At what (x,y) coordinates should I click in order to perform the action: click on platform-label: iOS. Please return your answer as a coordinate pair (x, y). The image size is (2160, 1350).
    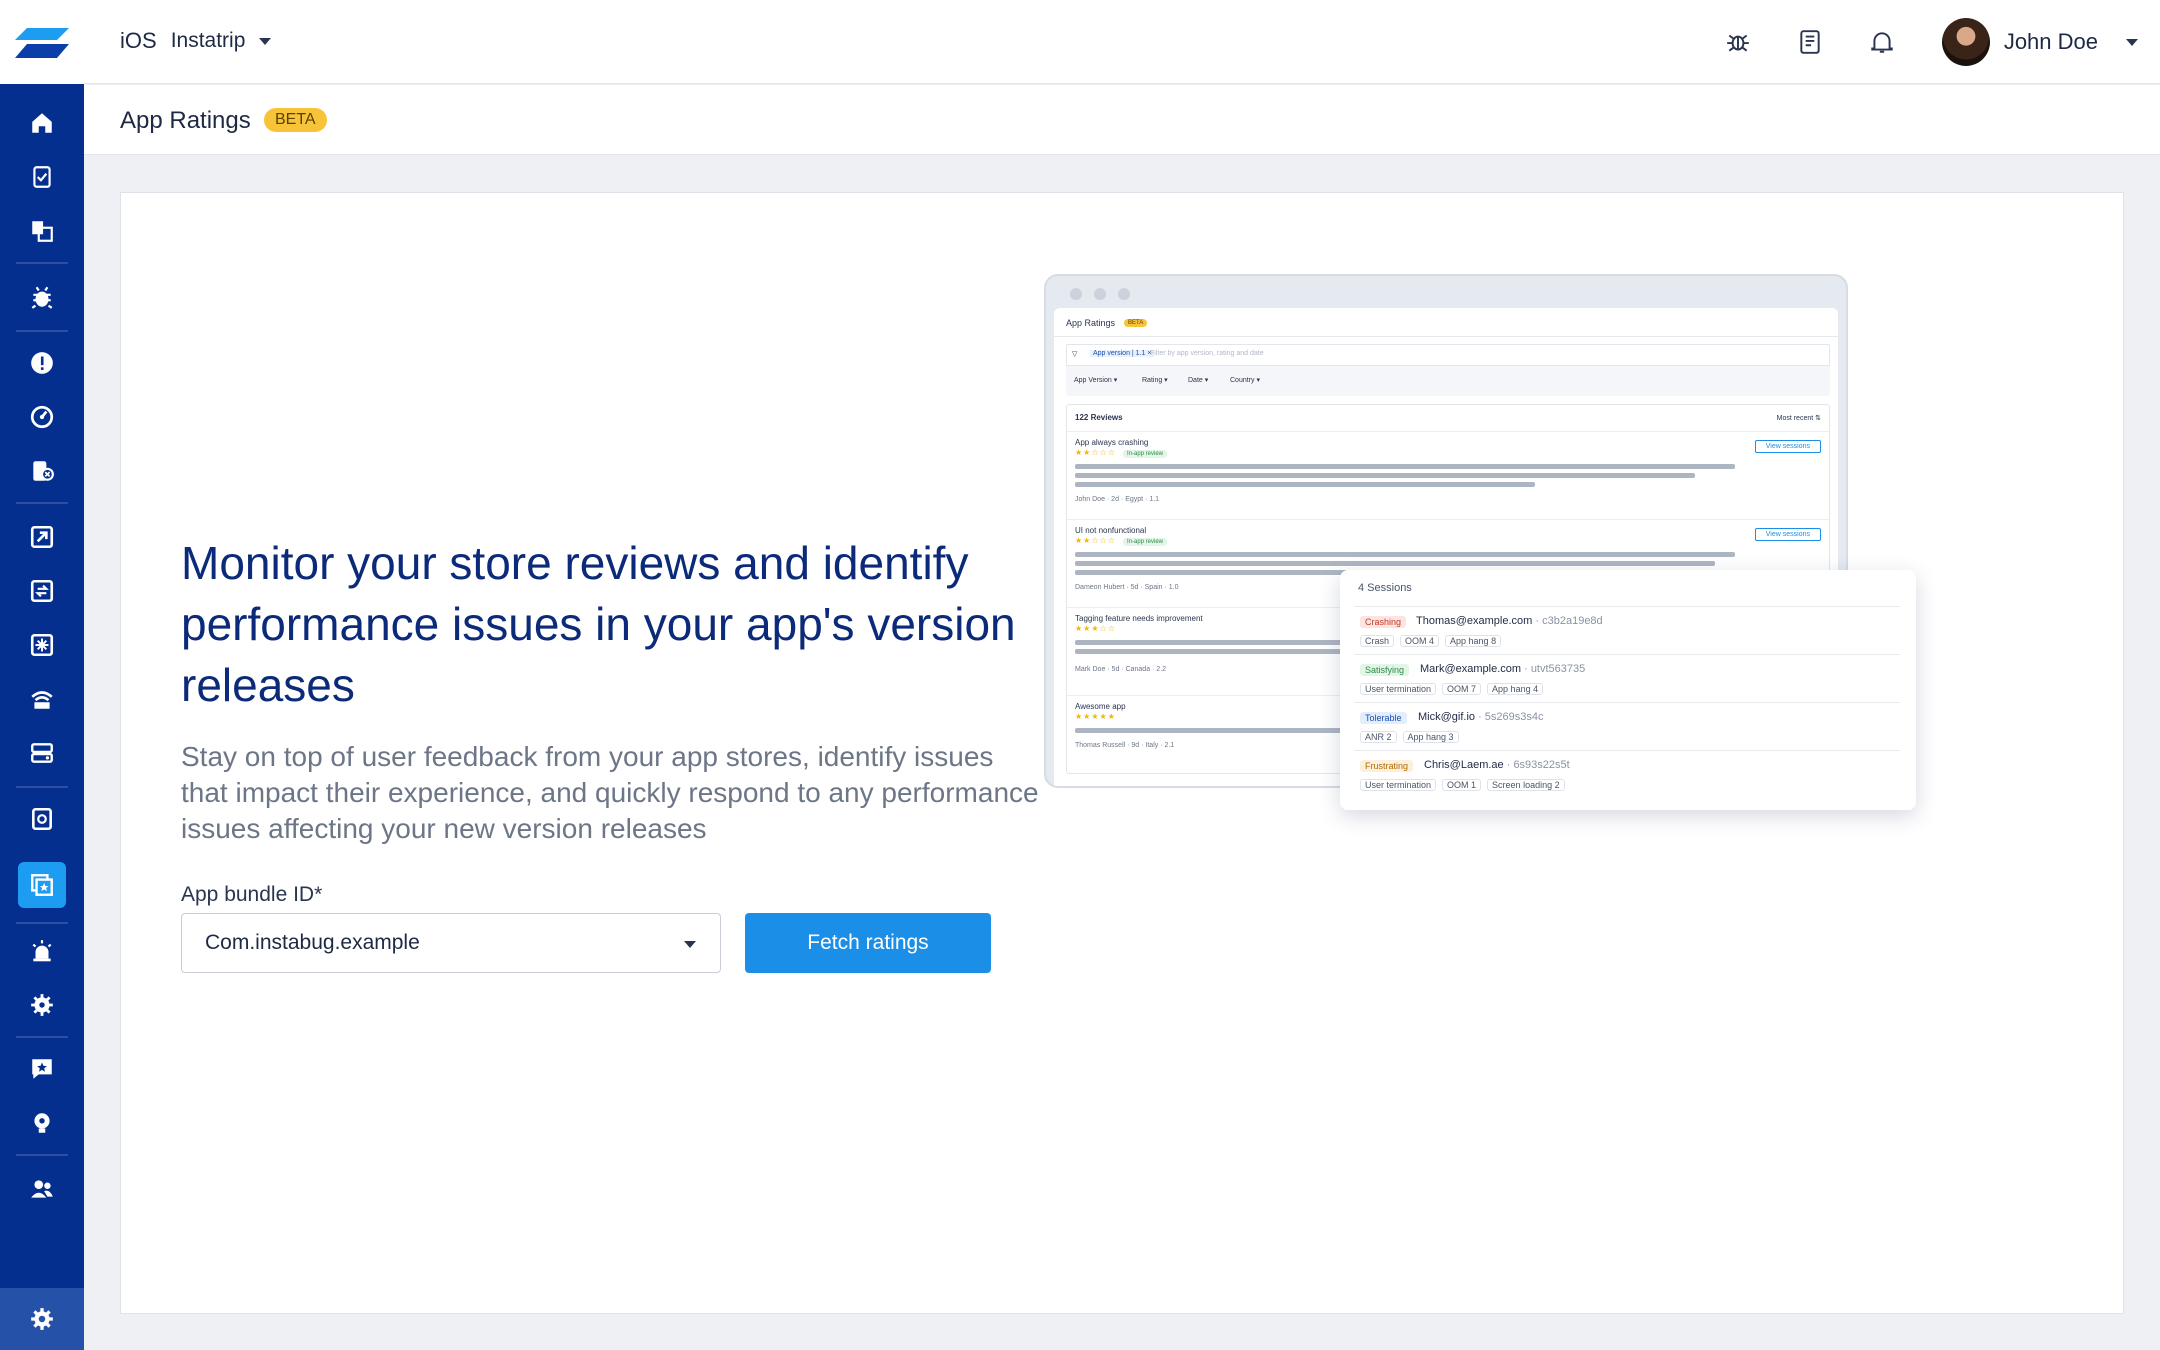
    Looking at the image, I should click on (138, 40).